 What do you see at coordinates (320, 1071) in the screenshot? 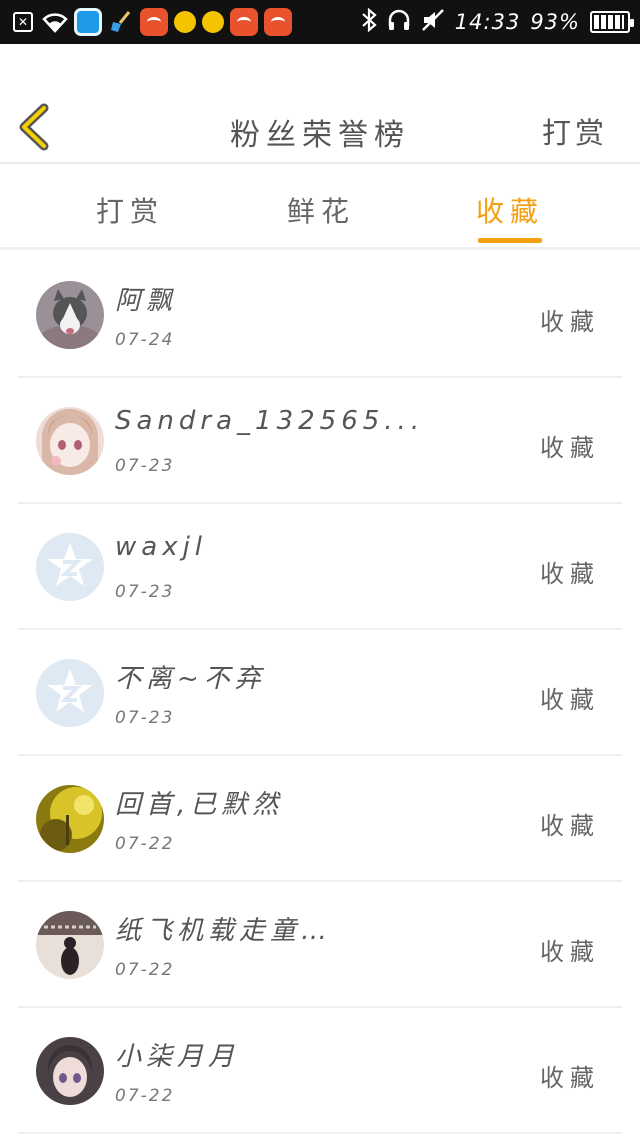
I see `list-item: 小柒月月 07-22 收藏` at bounding box center [320, 1071].